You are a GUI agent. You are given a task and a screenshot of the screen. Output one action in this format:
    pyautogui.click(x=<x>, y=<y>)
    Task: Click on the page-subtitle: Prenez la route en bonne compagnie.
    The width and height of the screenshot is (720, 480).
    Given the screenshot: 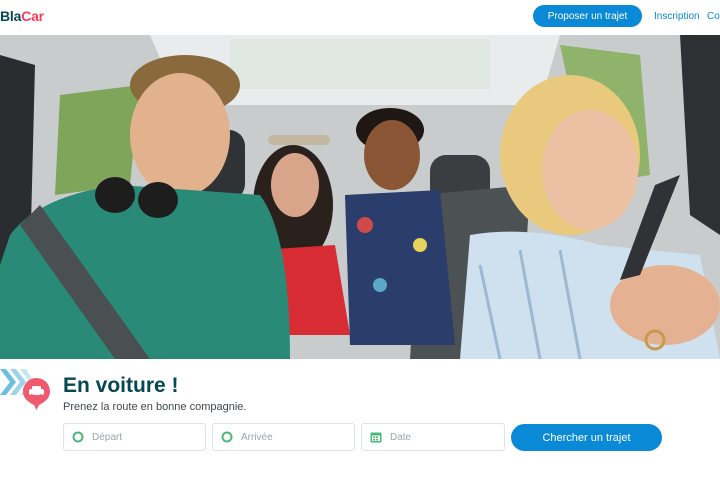 What is the action you would take?
    pyautogui.click(x=155, y=407)
    